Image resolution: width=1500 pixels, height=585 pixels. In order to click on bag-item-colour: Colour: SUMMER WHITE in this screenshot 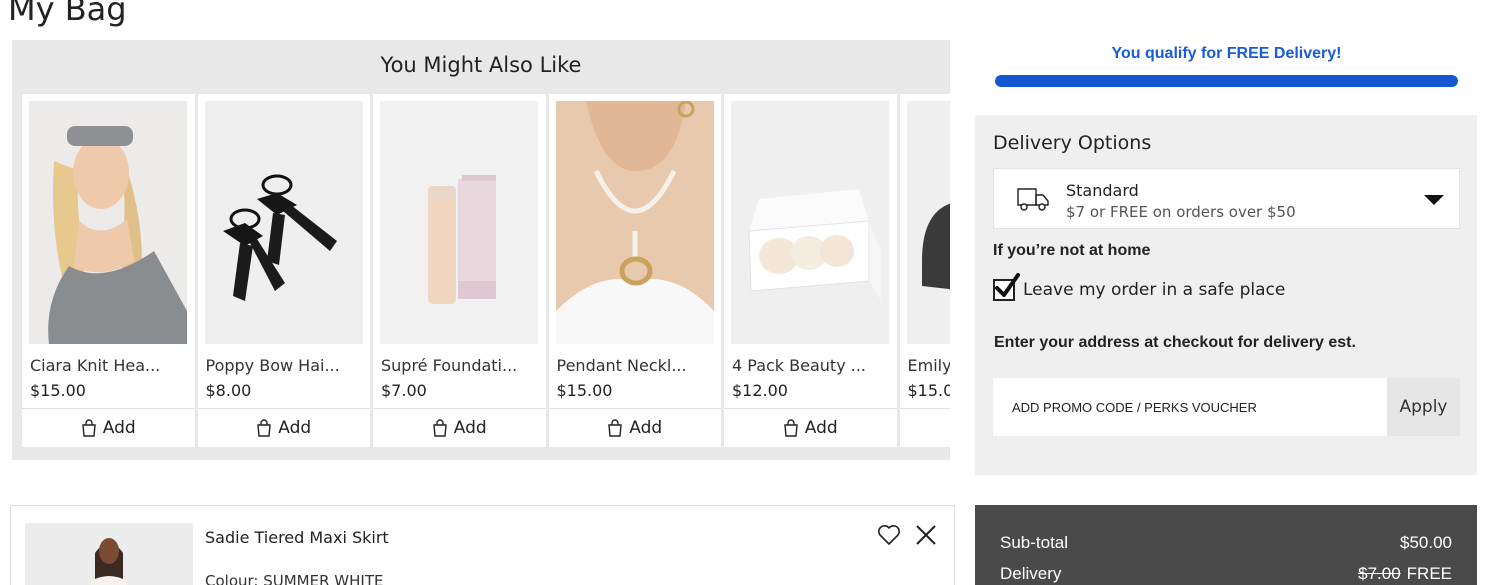, I will do `click(294, 578)`.